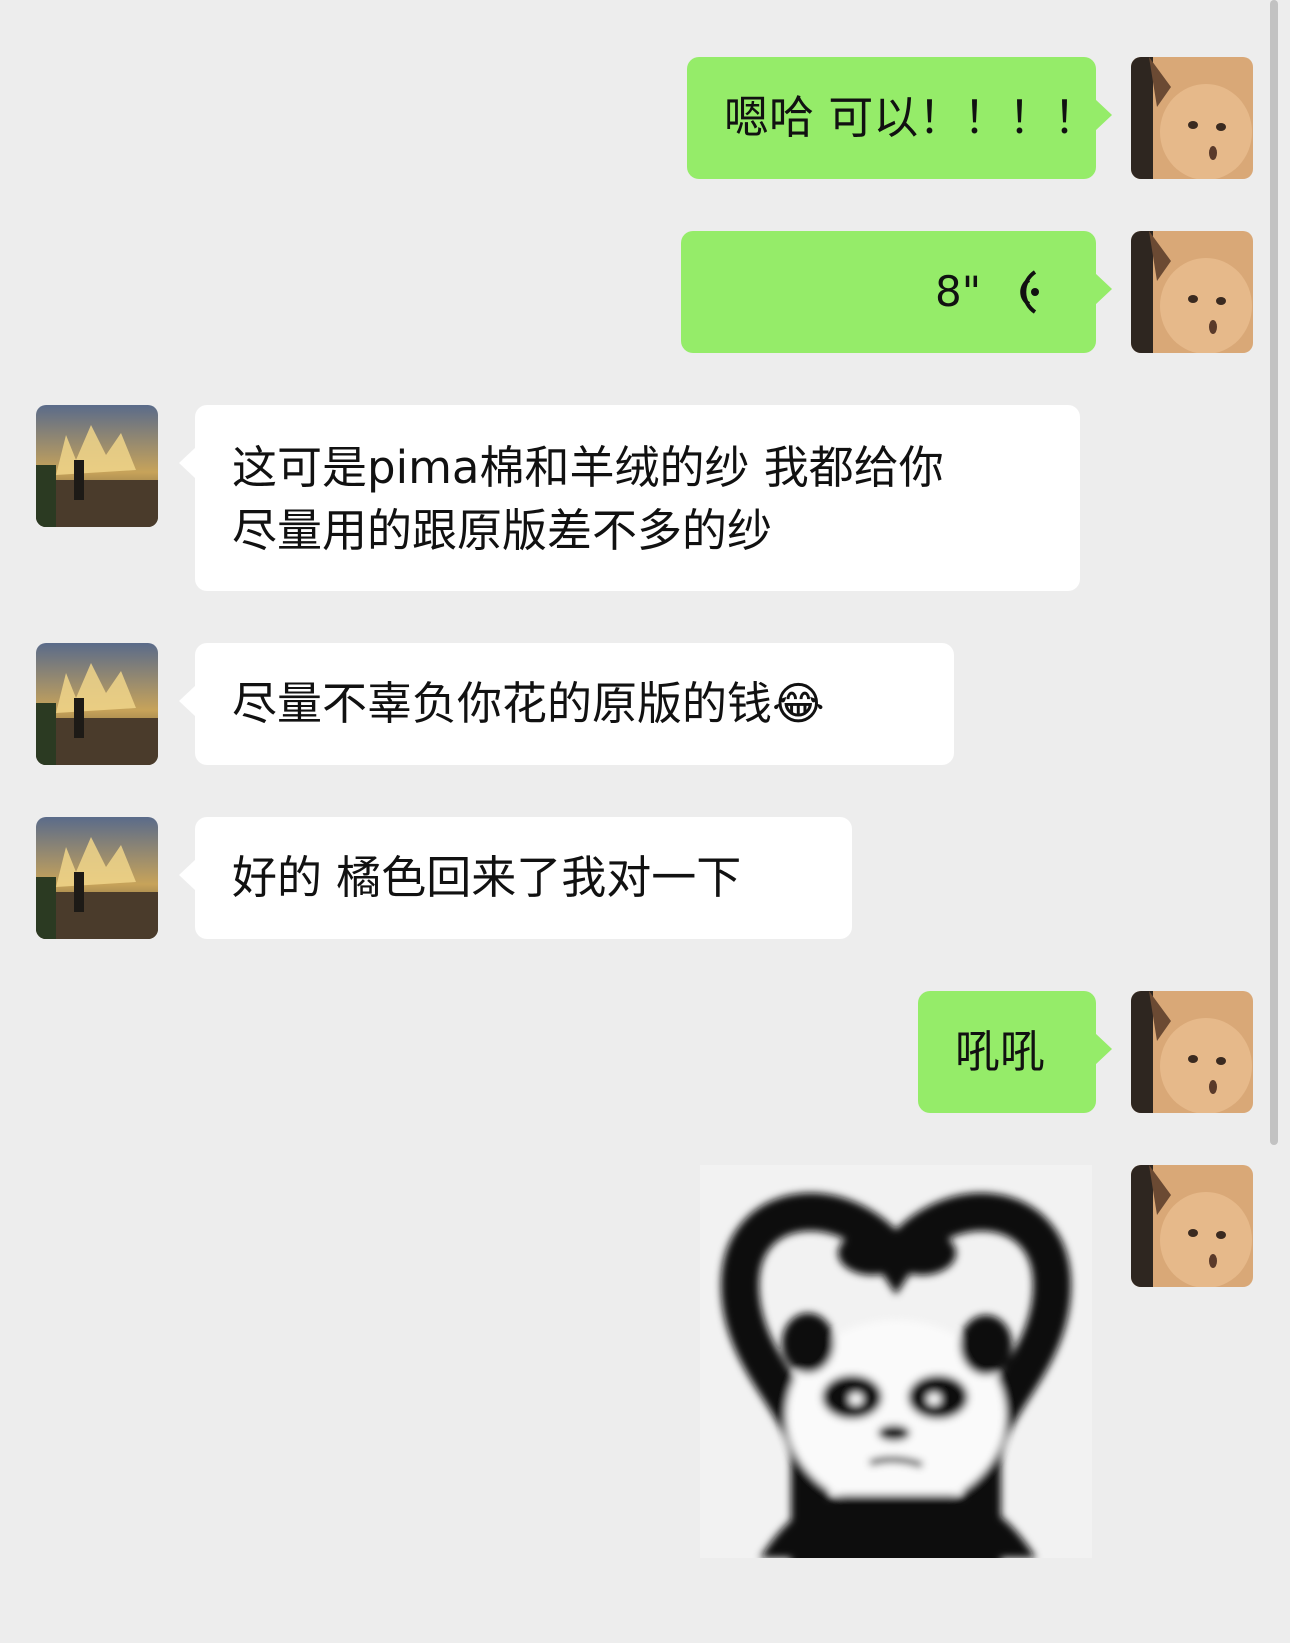 This screenshot has height=1643, width=1290. What do you see at coordinates (1029, 292) in the screenshot?
I see `voice-wave-icon` at bounding box center [1029, 292].